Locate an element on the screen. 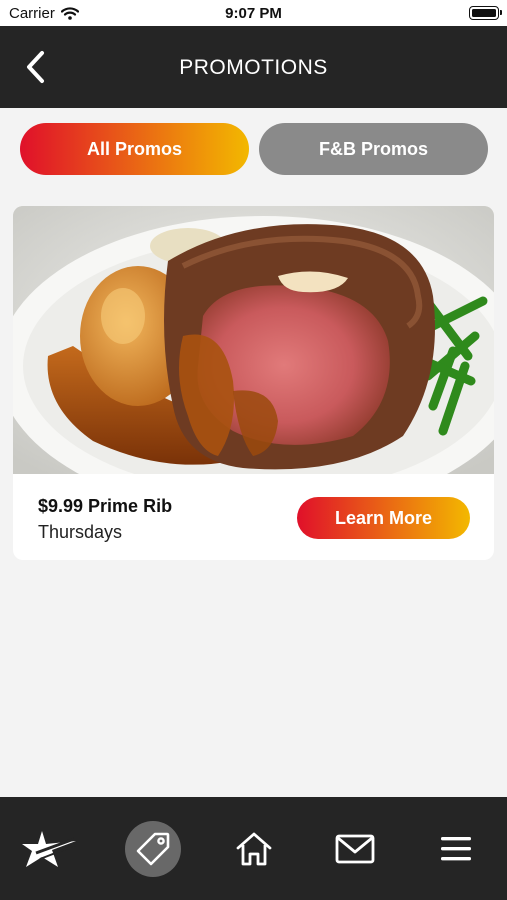 This screenshot has width=507, height=900. battery-icon is located at coordinates (485, 13).